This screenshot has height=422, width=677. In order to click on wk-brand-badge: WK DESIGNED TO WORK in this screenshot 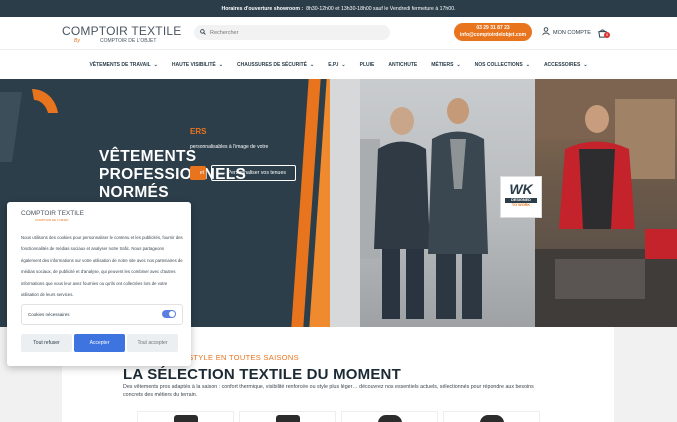, I will do `click(521, 197)`.